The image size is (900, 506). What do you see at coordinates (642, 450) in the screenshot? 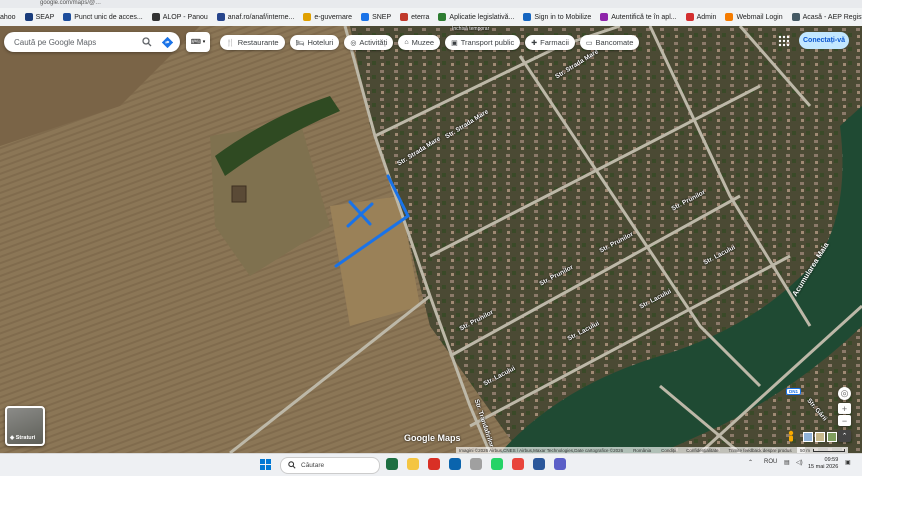
I see `attribution-link: România` at bounding box center [642, 450].